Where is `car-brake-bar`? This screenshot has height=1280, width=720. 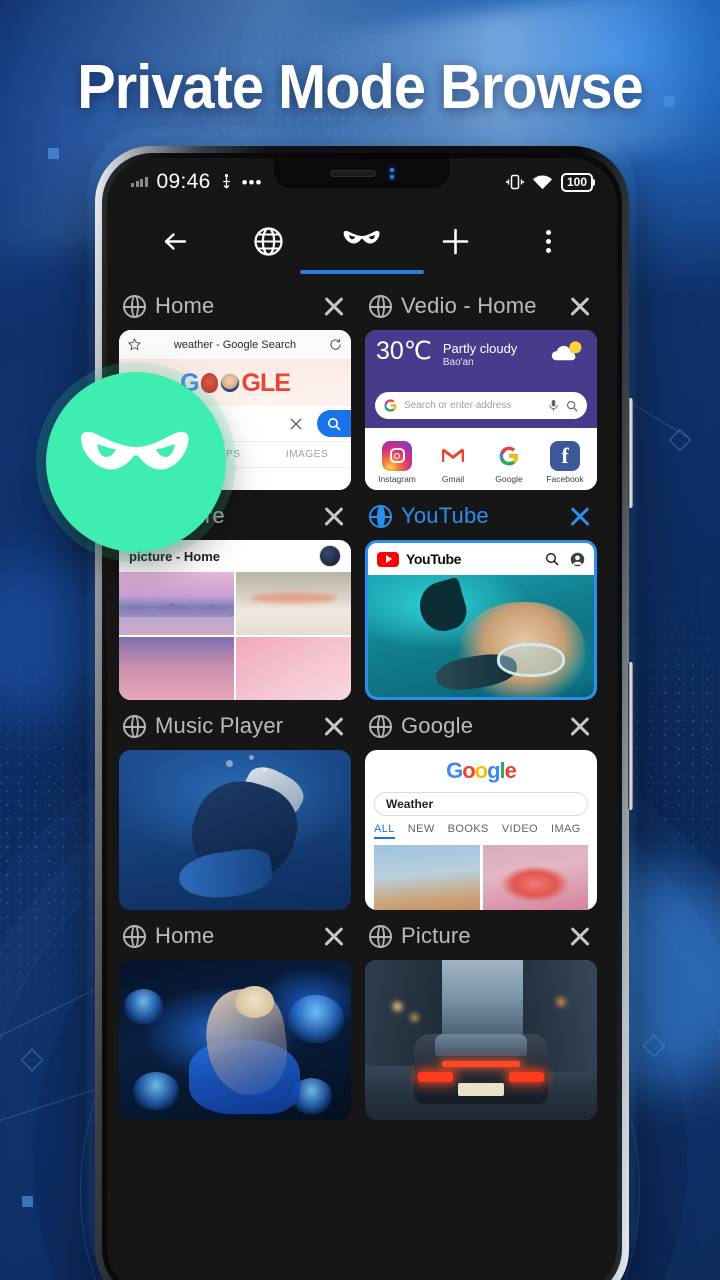 car-brake-bar is located at coordinates (481, 1064).